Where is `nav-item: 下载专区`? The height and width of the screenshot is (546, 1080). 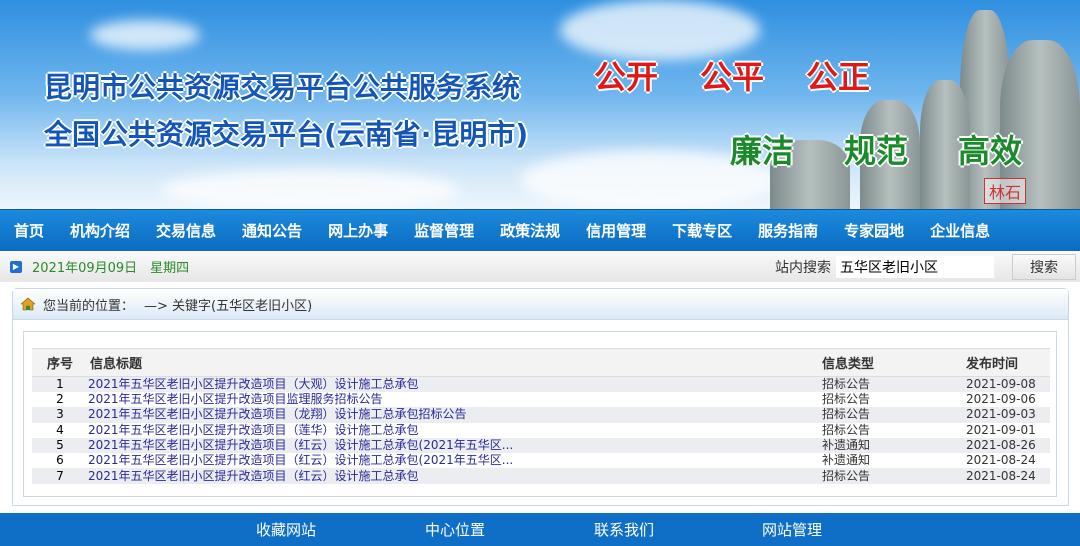 nav-item: 下载专区 is located at coordinates (702, 230).